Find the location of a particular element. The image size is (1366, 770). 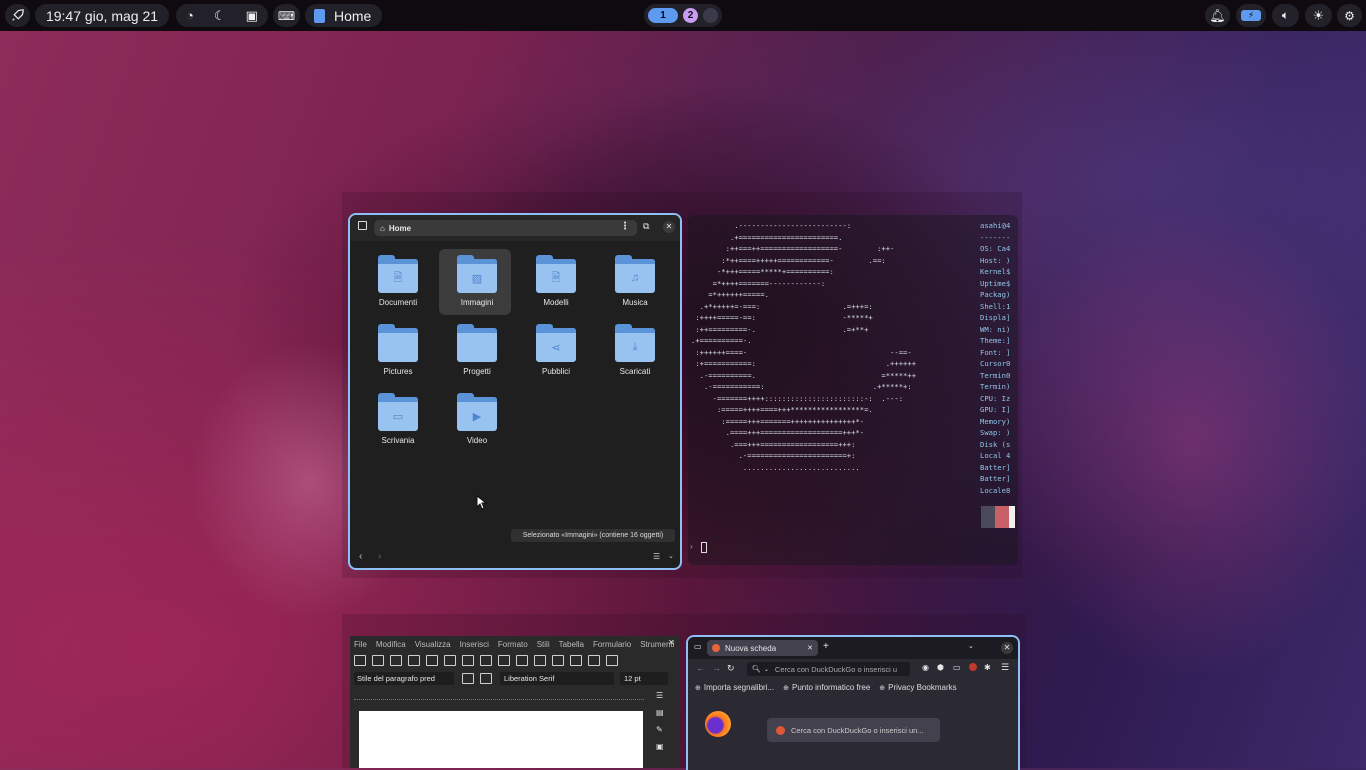

extensions-icon: ✱ is located at coordinates (987, 667).